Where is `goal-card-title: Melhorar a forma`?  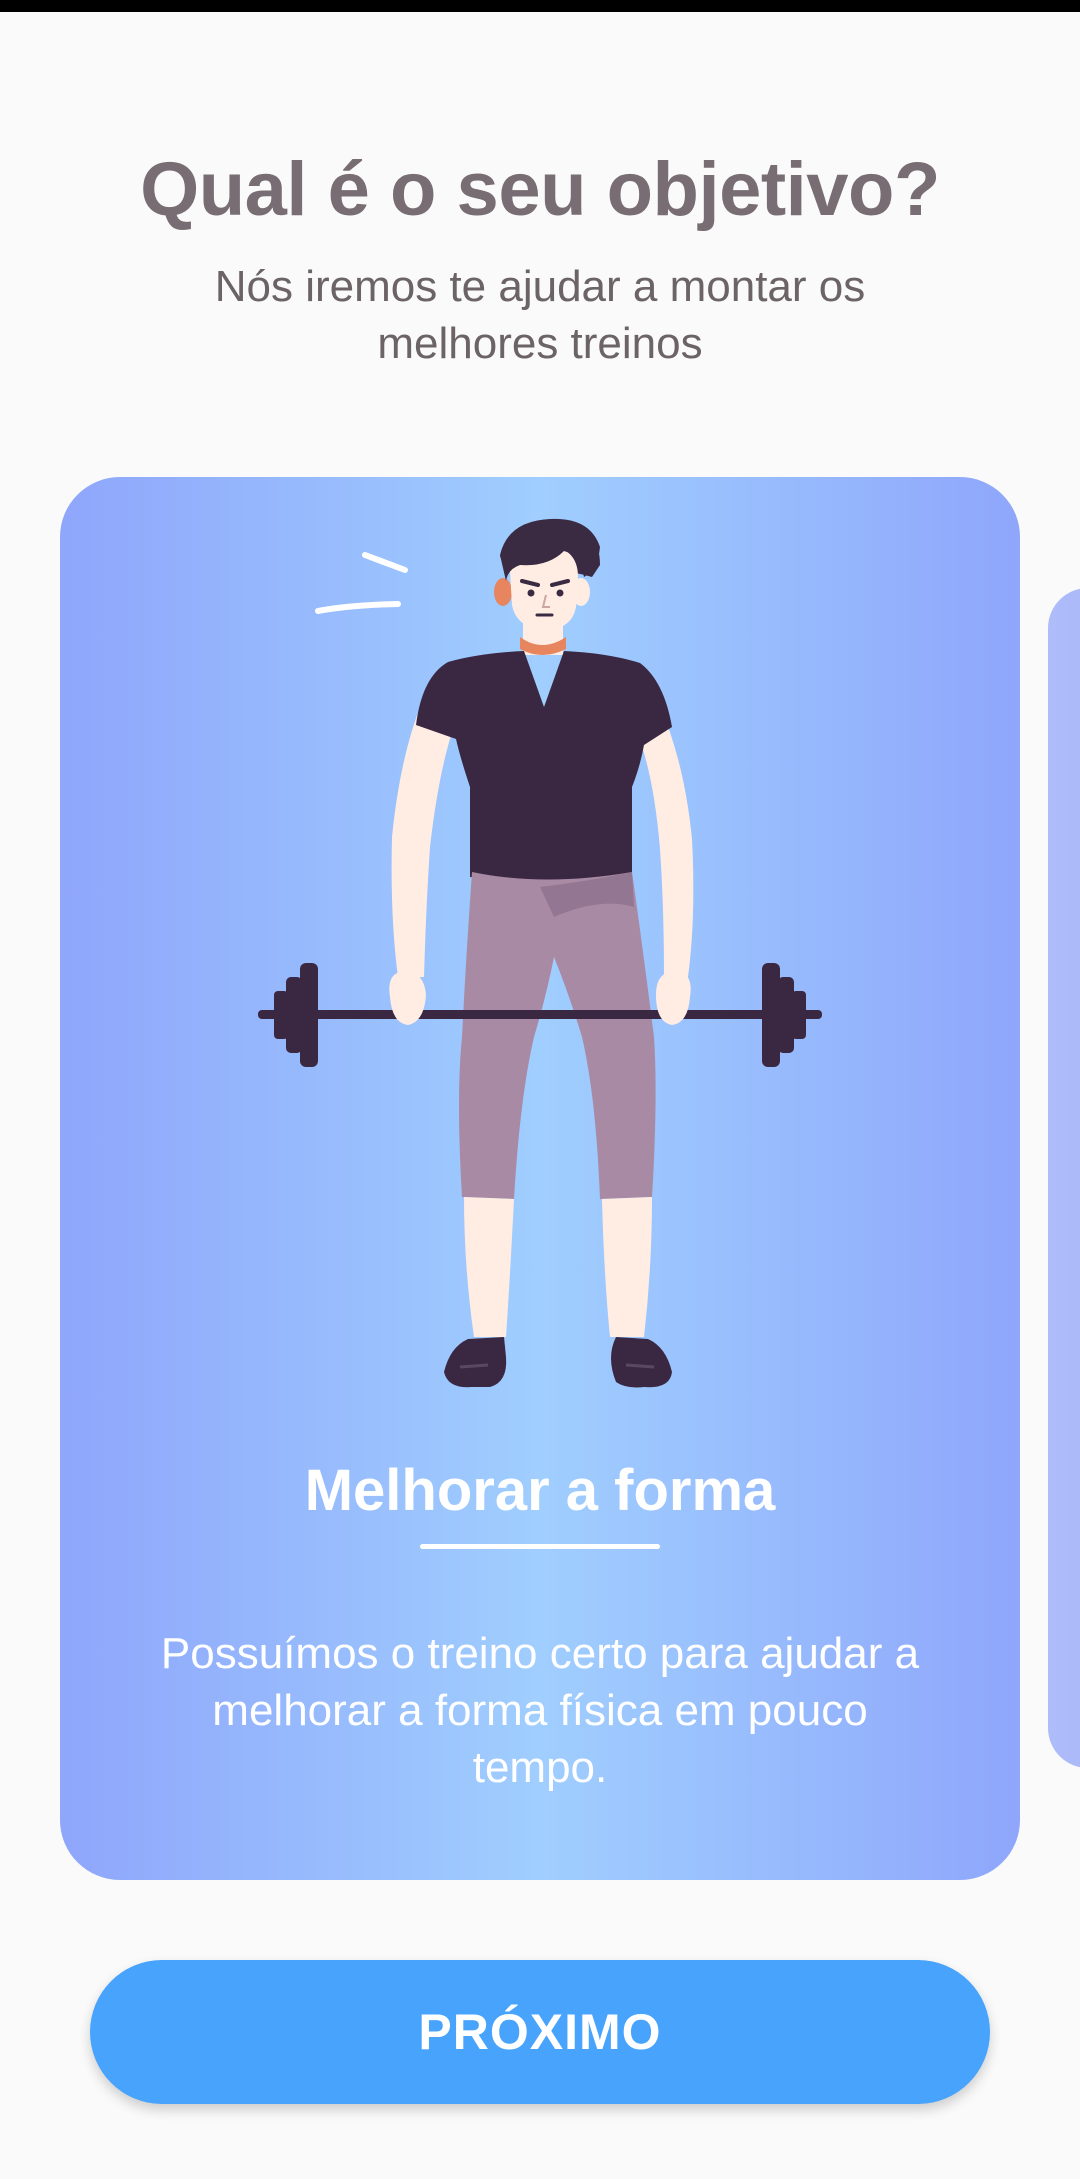 goal-card-title: Melhorar a forma is located at coordinates (540, 1490).